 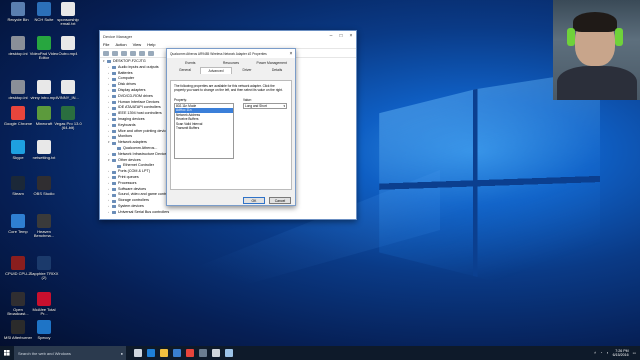 I want to click on desktop-icon: netsetting.txt, so click(x=44, y=150).